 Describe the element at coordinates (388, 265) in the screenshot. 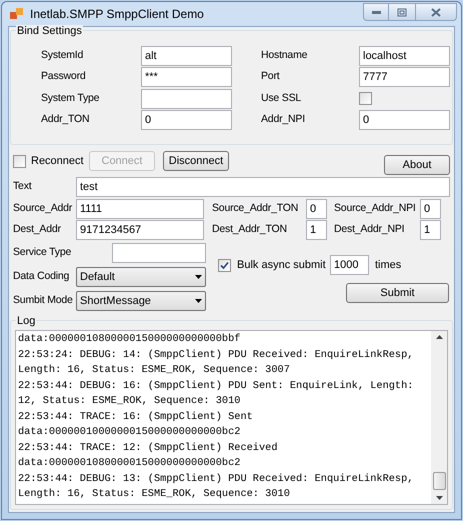

I see `times-label: times` at that location.